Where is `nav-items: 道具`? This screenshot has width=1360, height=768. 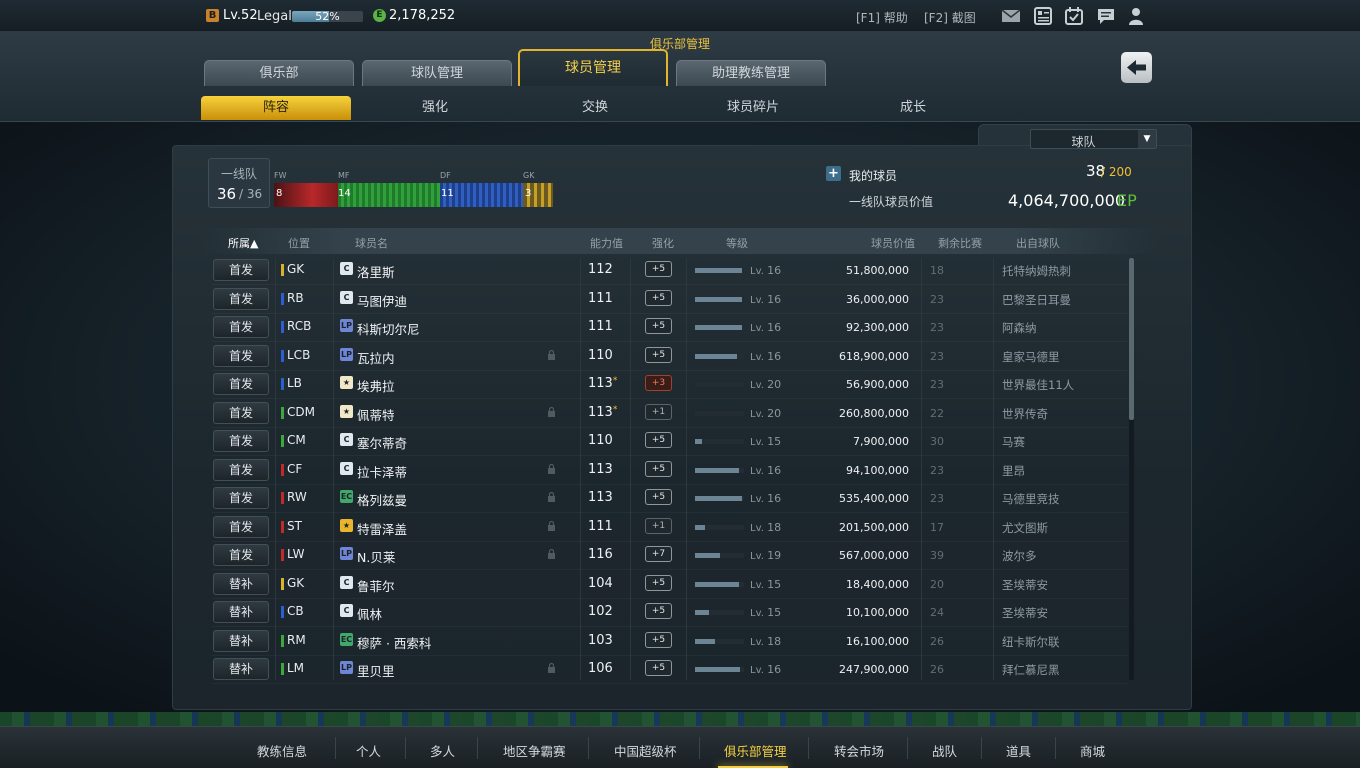 nav-items: 道具 is located at coordinates (1018, 750).